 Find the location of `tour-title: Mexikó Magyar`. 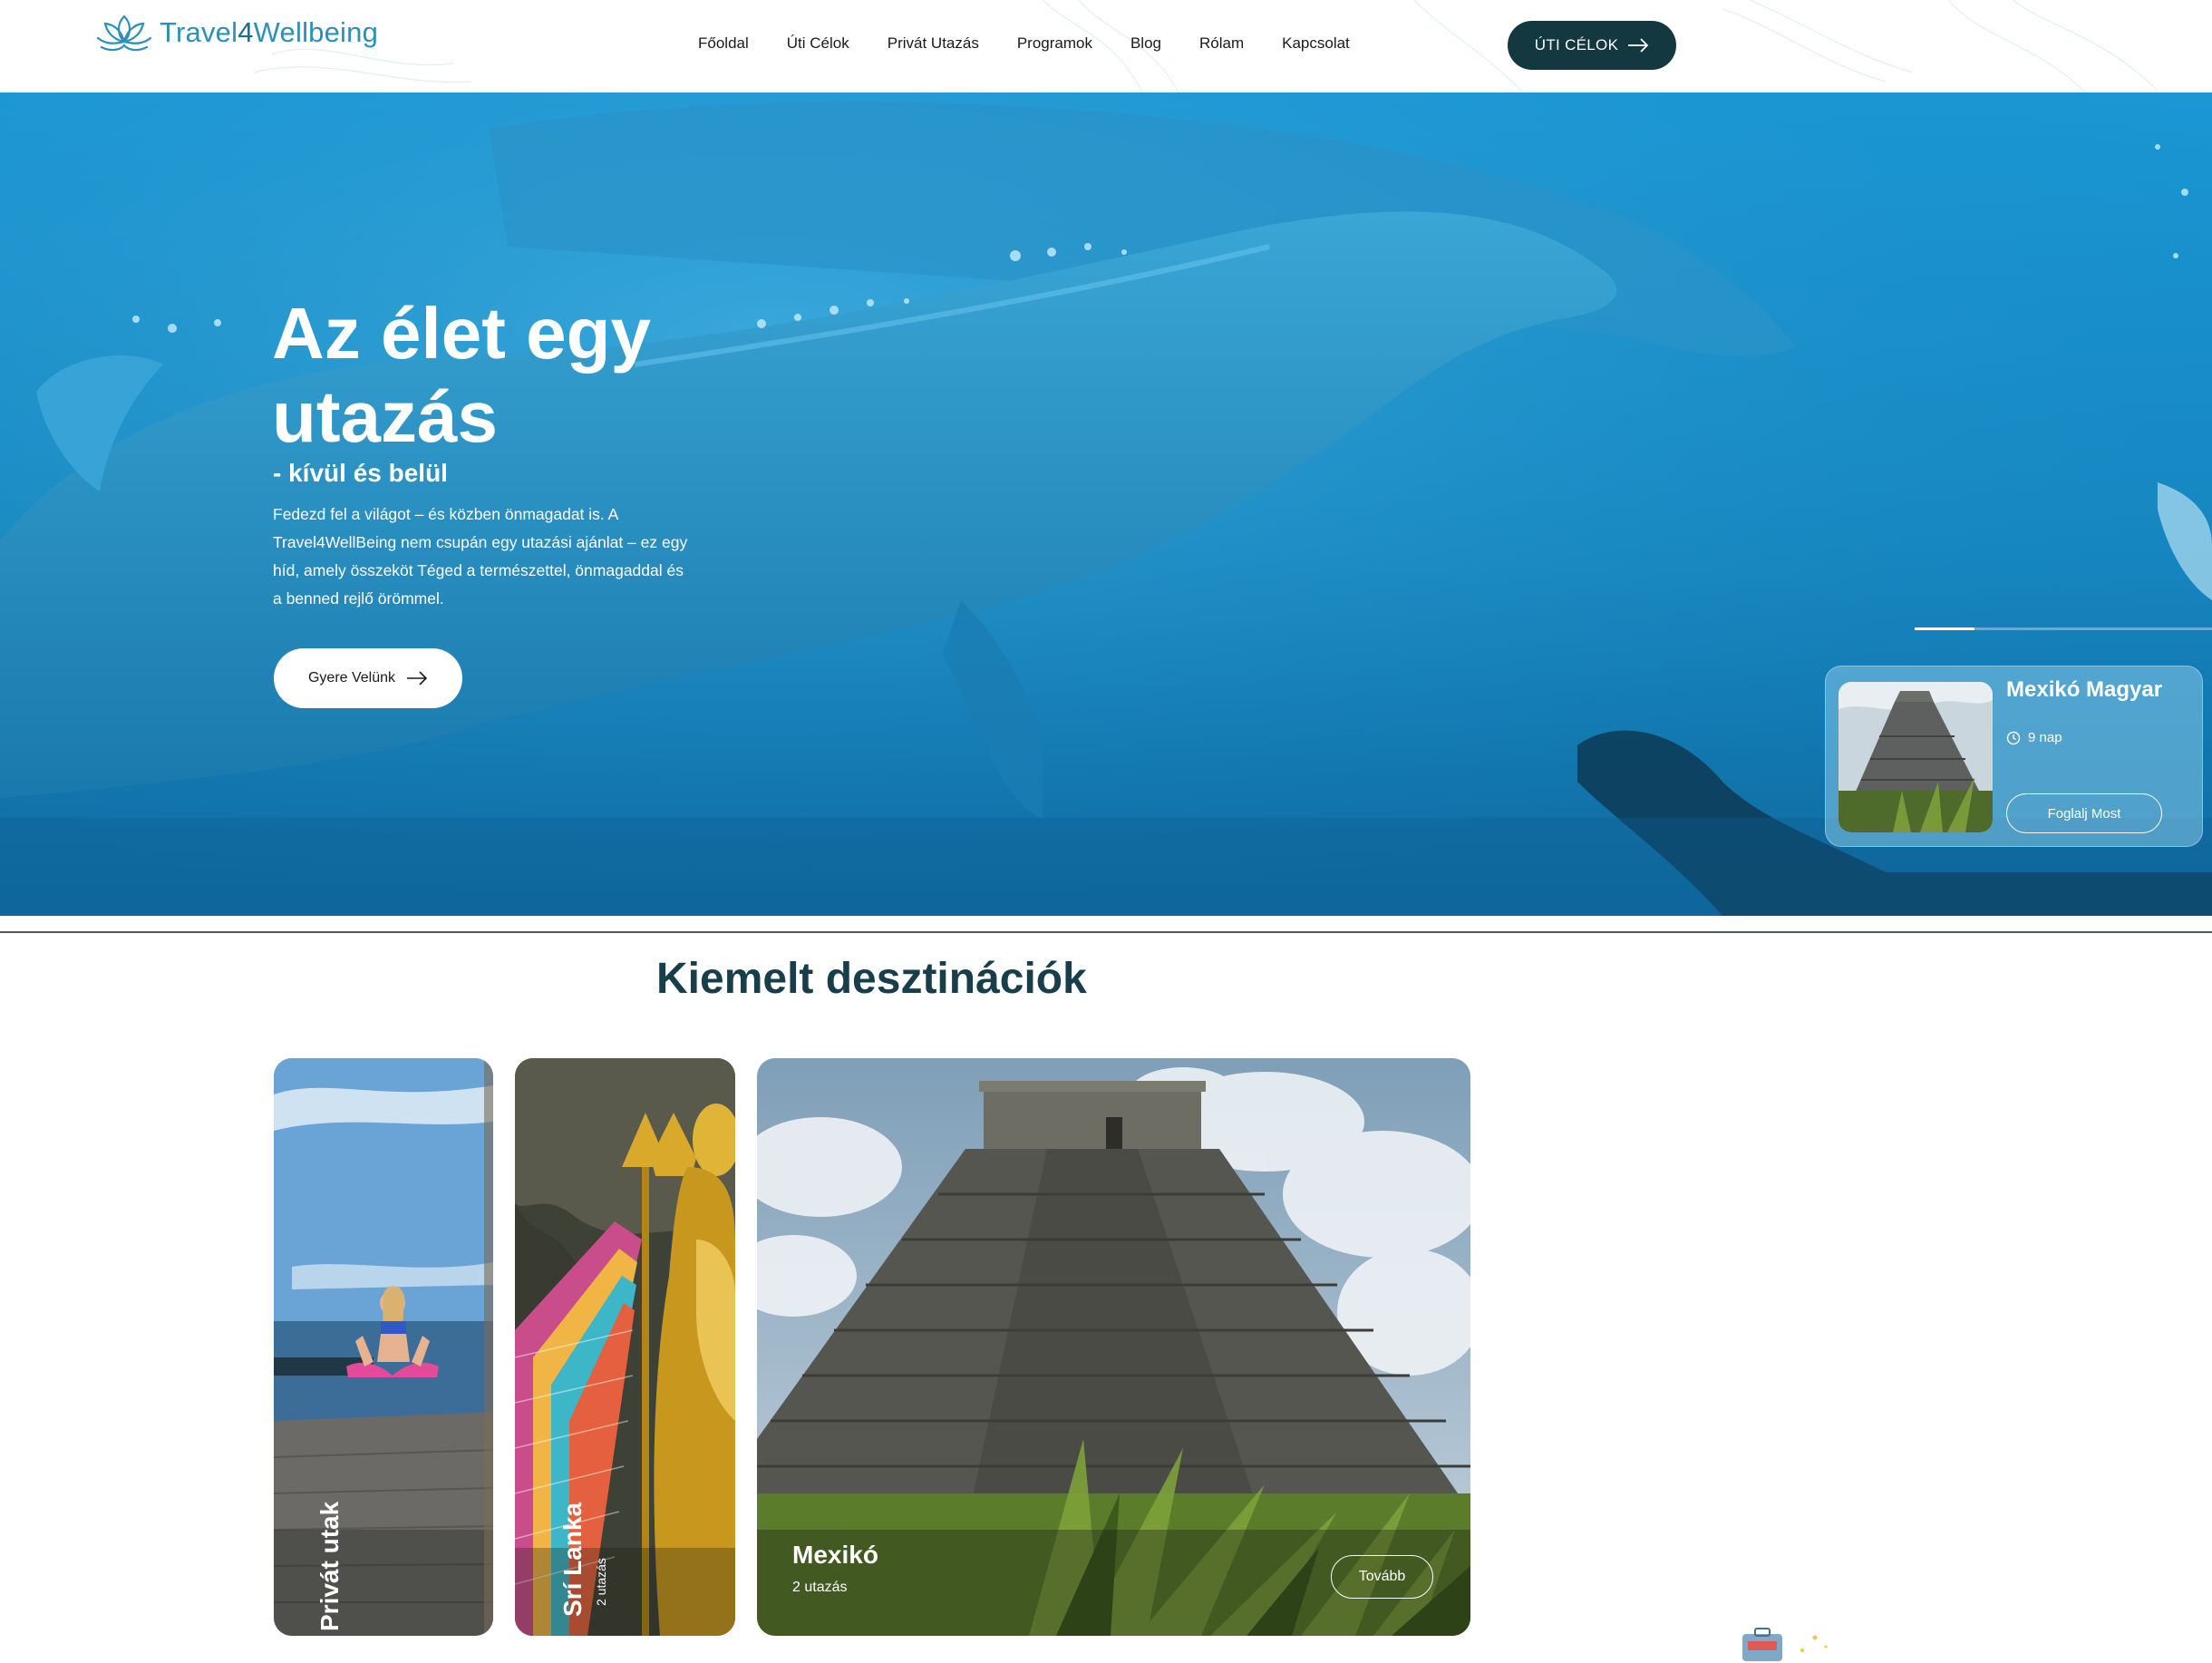

tour-title: Mexikó Magyar is located at coordinates (2084, 689).